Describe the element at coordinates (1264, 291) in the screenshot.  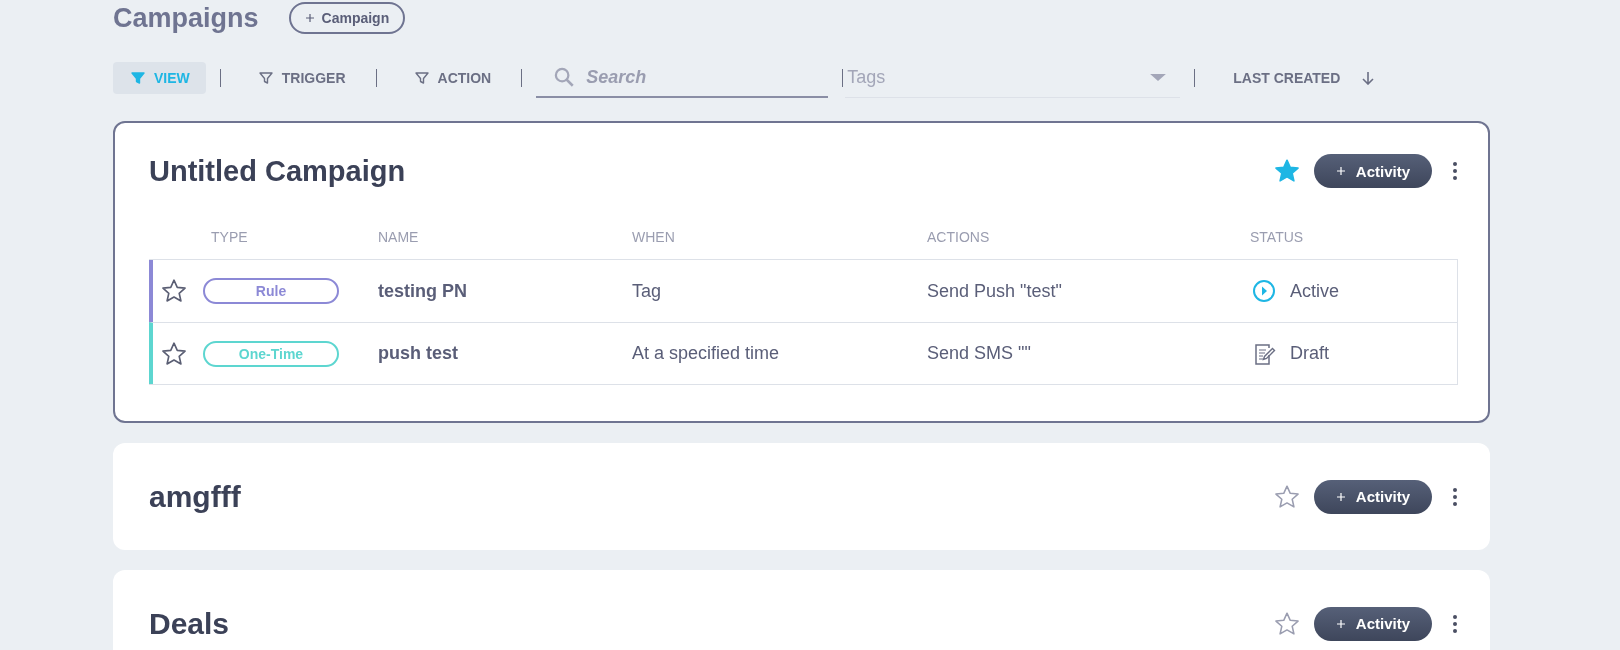
I see `play-circle-icon` at that location.